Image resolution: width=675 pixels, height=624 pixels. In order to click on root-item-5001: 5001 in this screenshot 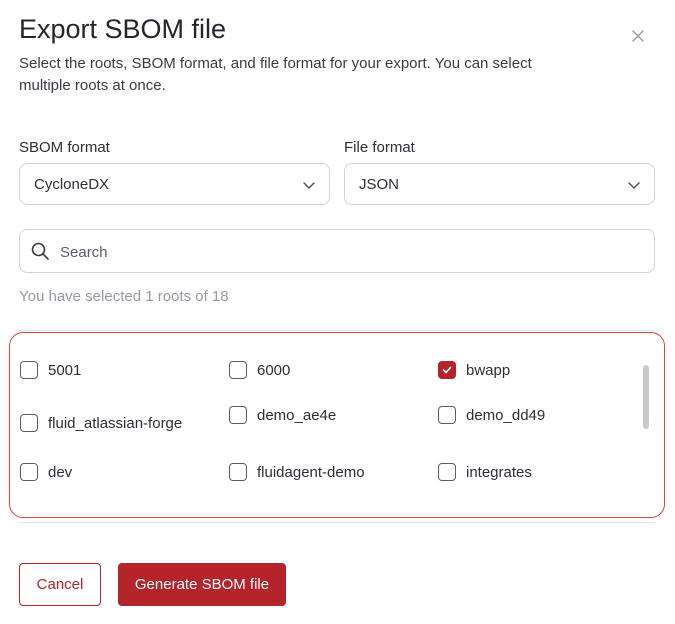, I will do `click(50, 370)`.